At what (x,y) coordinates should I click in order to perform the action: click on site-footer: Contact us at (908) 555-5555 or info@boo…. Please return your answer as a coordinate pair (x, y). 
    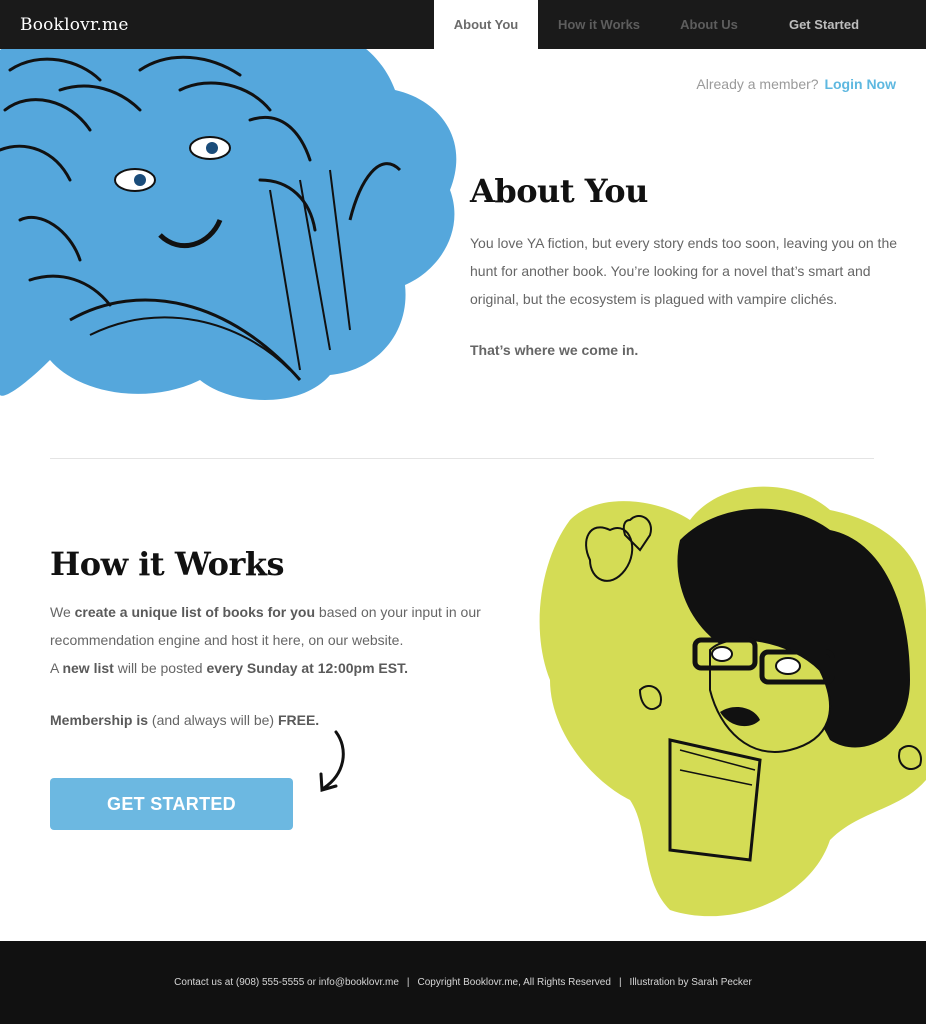
    Looking at the image, I should click on (463, 982).